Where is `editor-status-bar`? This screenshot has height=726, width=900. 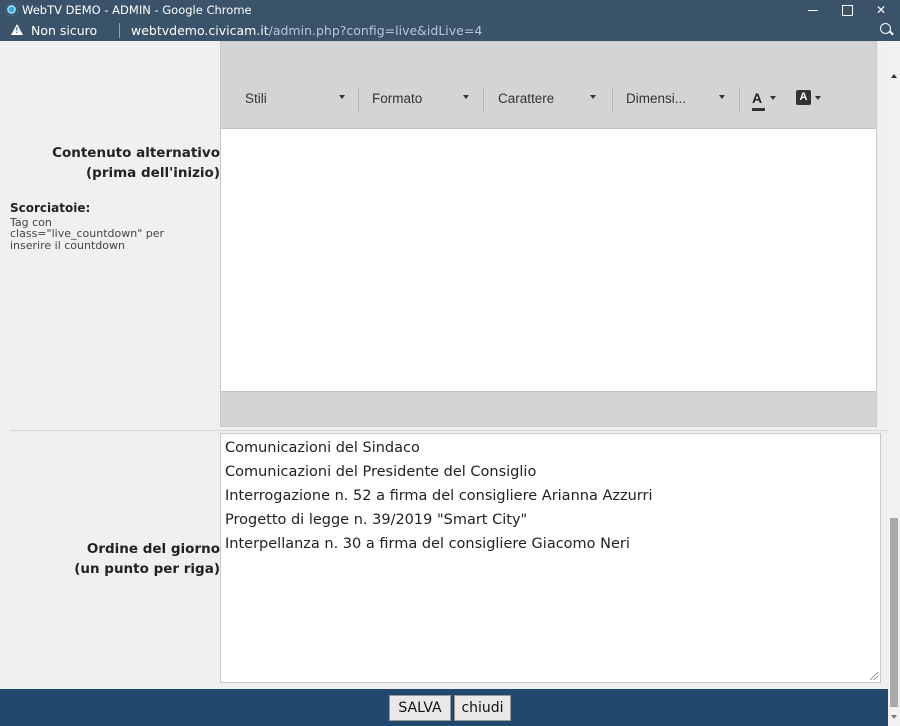 editor-status-bar is located at coordinates (548, 408).